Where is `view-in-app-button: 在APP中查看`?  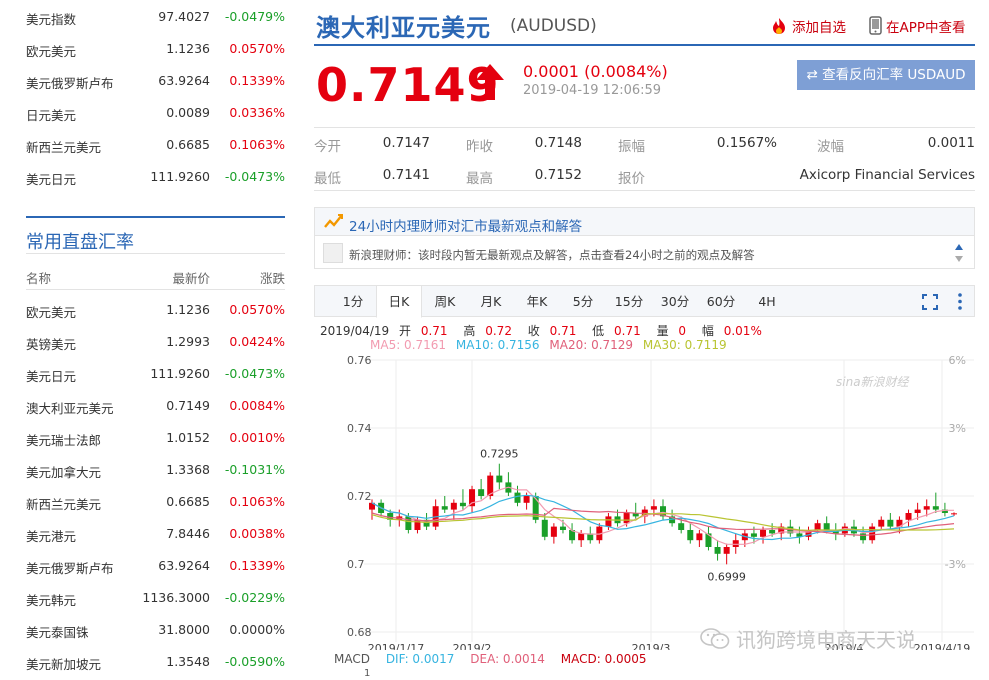
view-in-app-button: 在APP中查看 is located at coordinates (917, 27).